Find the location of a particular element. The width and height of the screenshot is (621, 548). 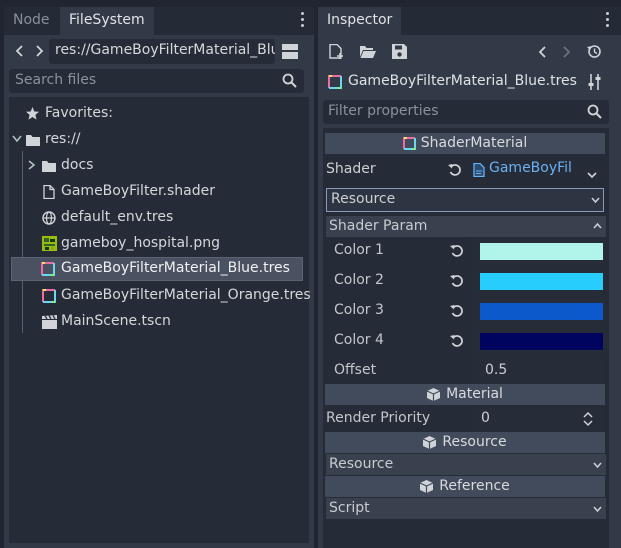

right-dock-menu-icon is located at coordinates (607, 21).